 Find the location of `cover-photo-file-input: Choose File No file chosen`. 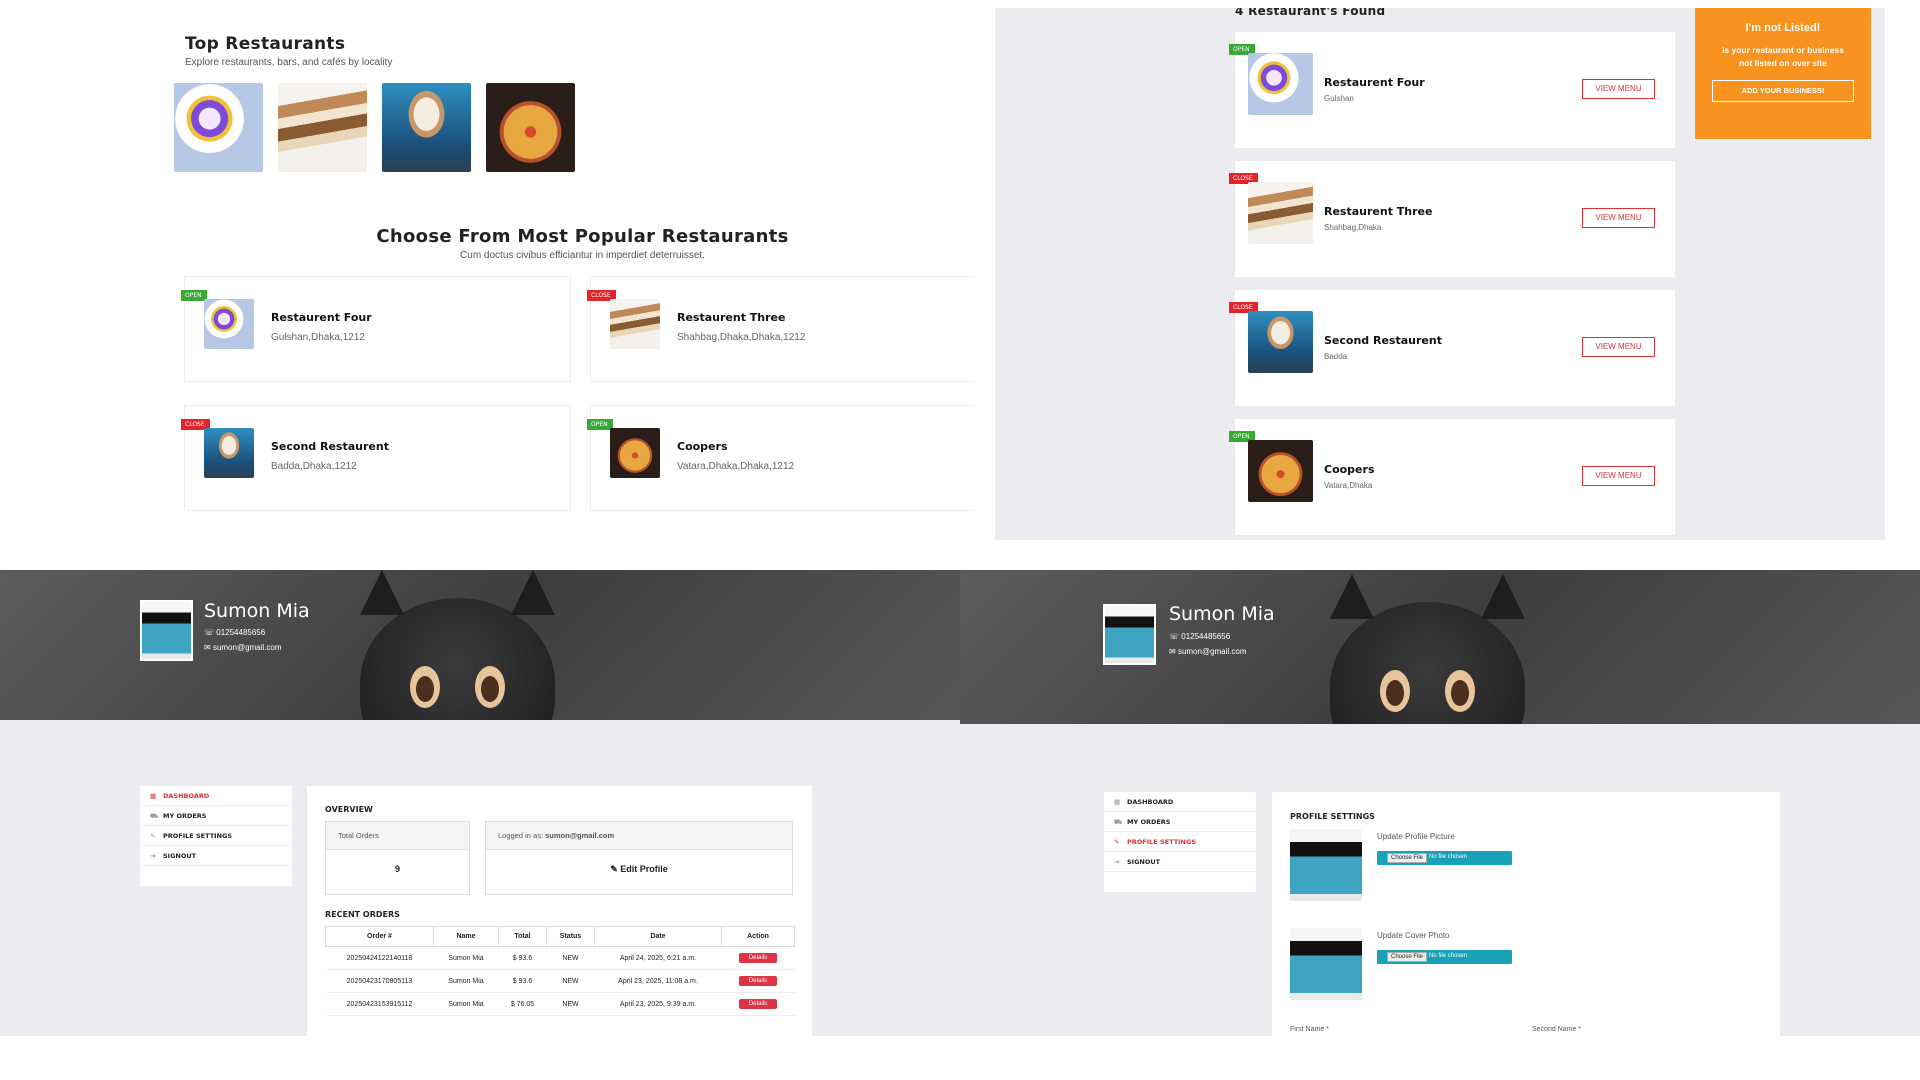

cover-photo-file-input: Choose File No file chosen is located at coordinates (1444, 957).